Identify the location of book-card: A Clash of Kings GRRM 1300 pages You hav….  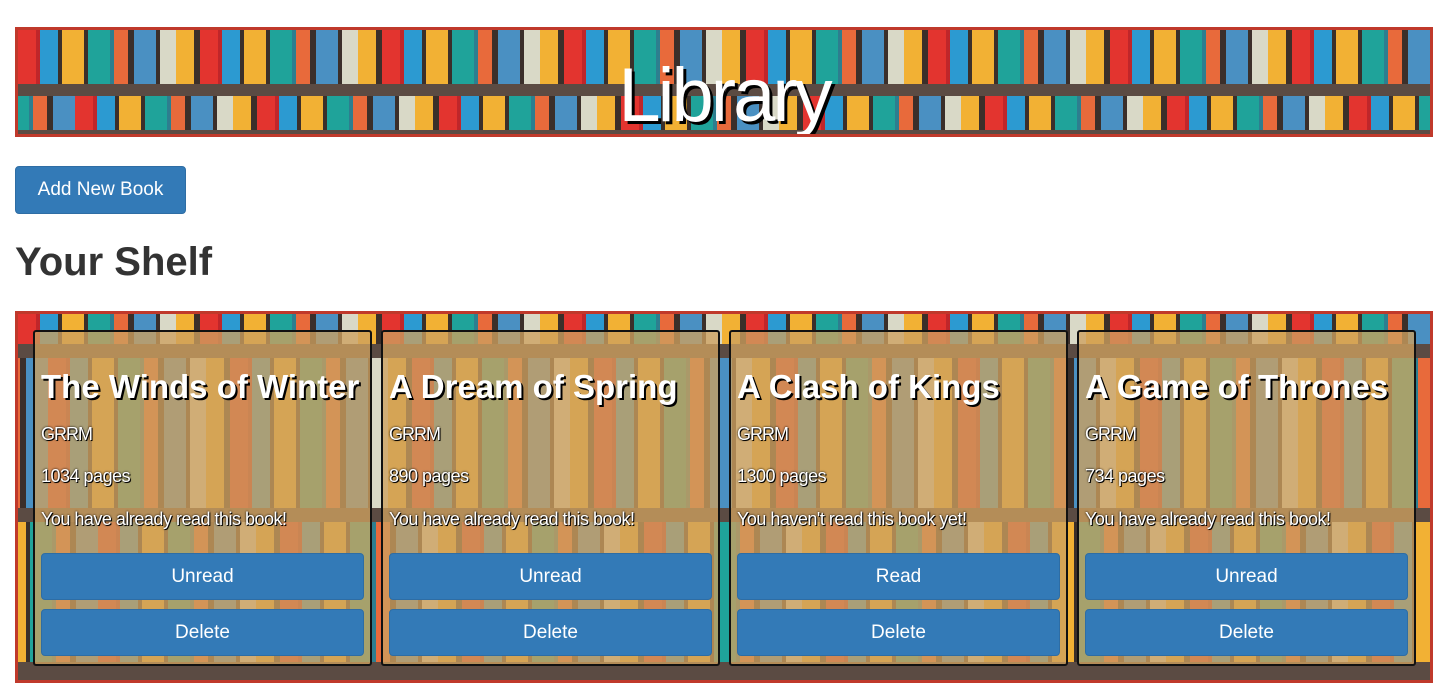
(898, 498).